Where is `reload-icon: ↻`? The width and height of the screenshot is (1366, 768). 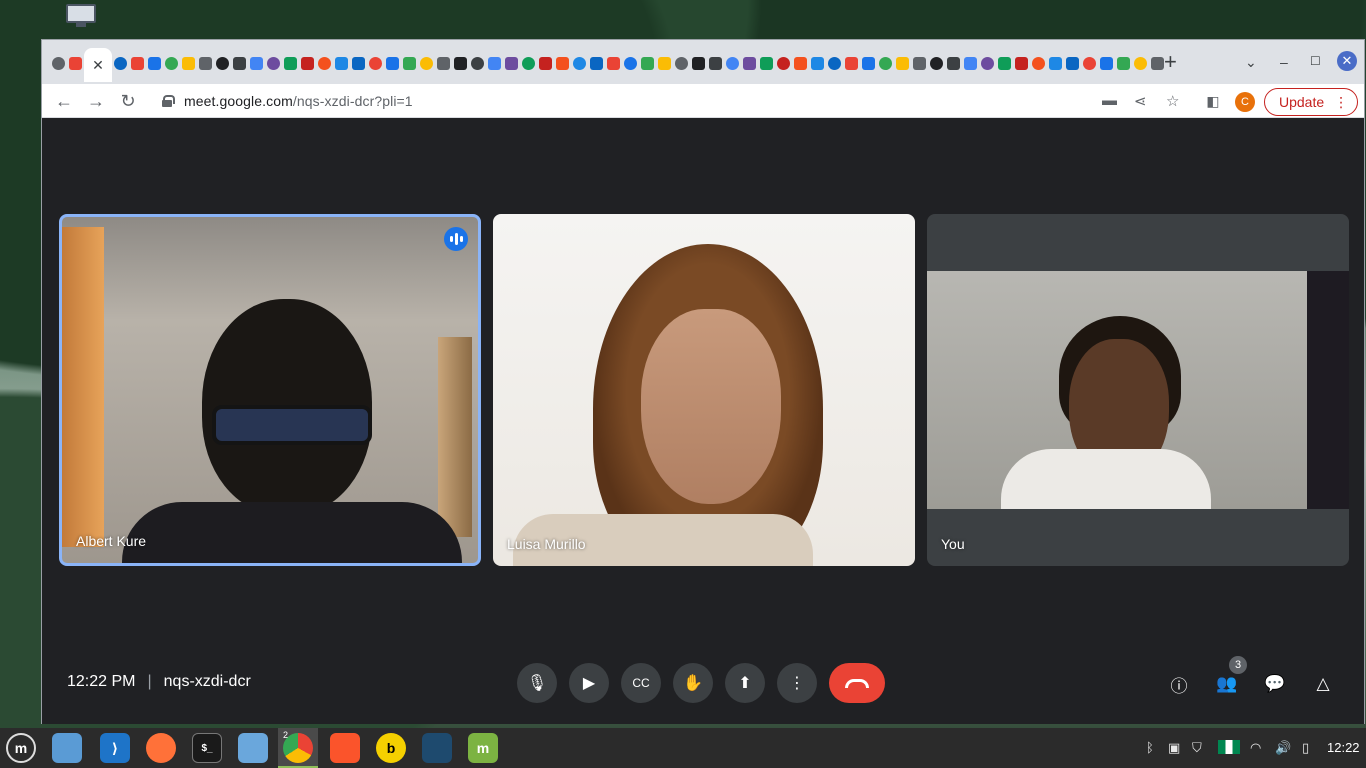
reload-icon: ↻ is located at coordinates (128, 101).